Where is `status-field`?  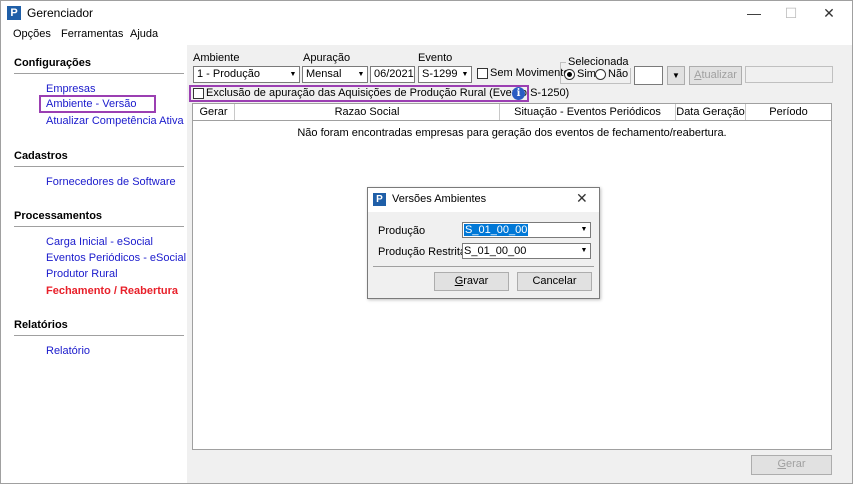
status-field is located at coordinates (789, 74).